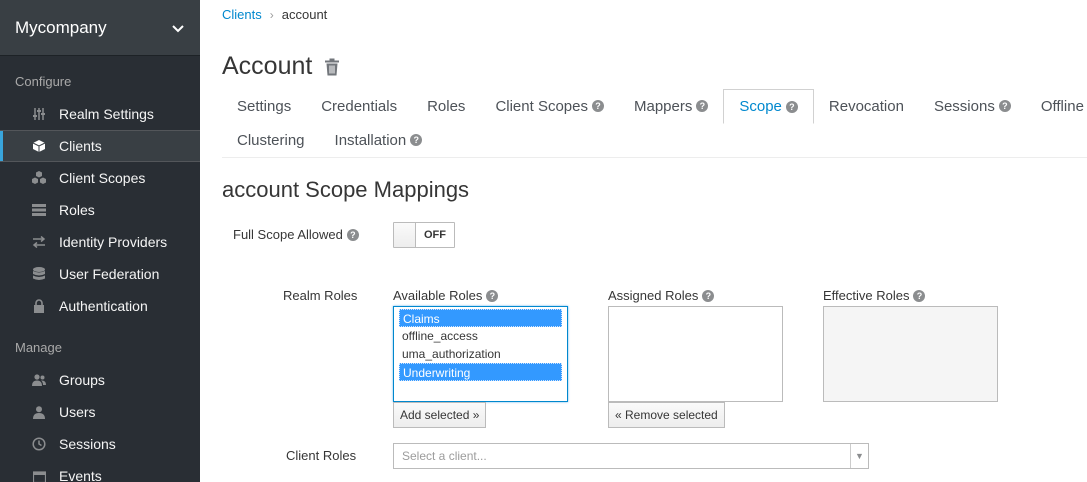 The image size is (1087, 482). I want to click on toggle-state: OFF, so click(435, 235).